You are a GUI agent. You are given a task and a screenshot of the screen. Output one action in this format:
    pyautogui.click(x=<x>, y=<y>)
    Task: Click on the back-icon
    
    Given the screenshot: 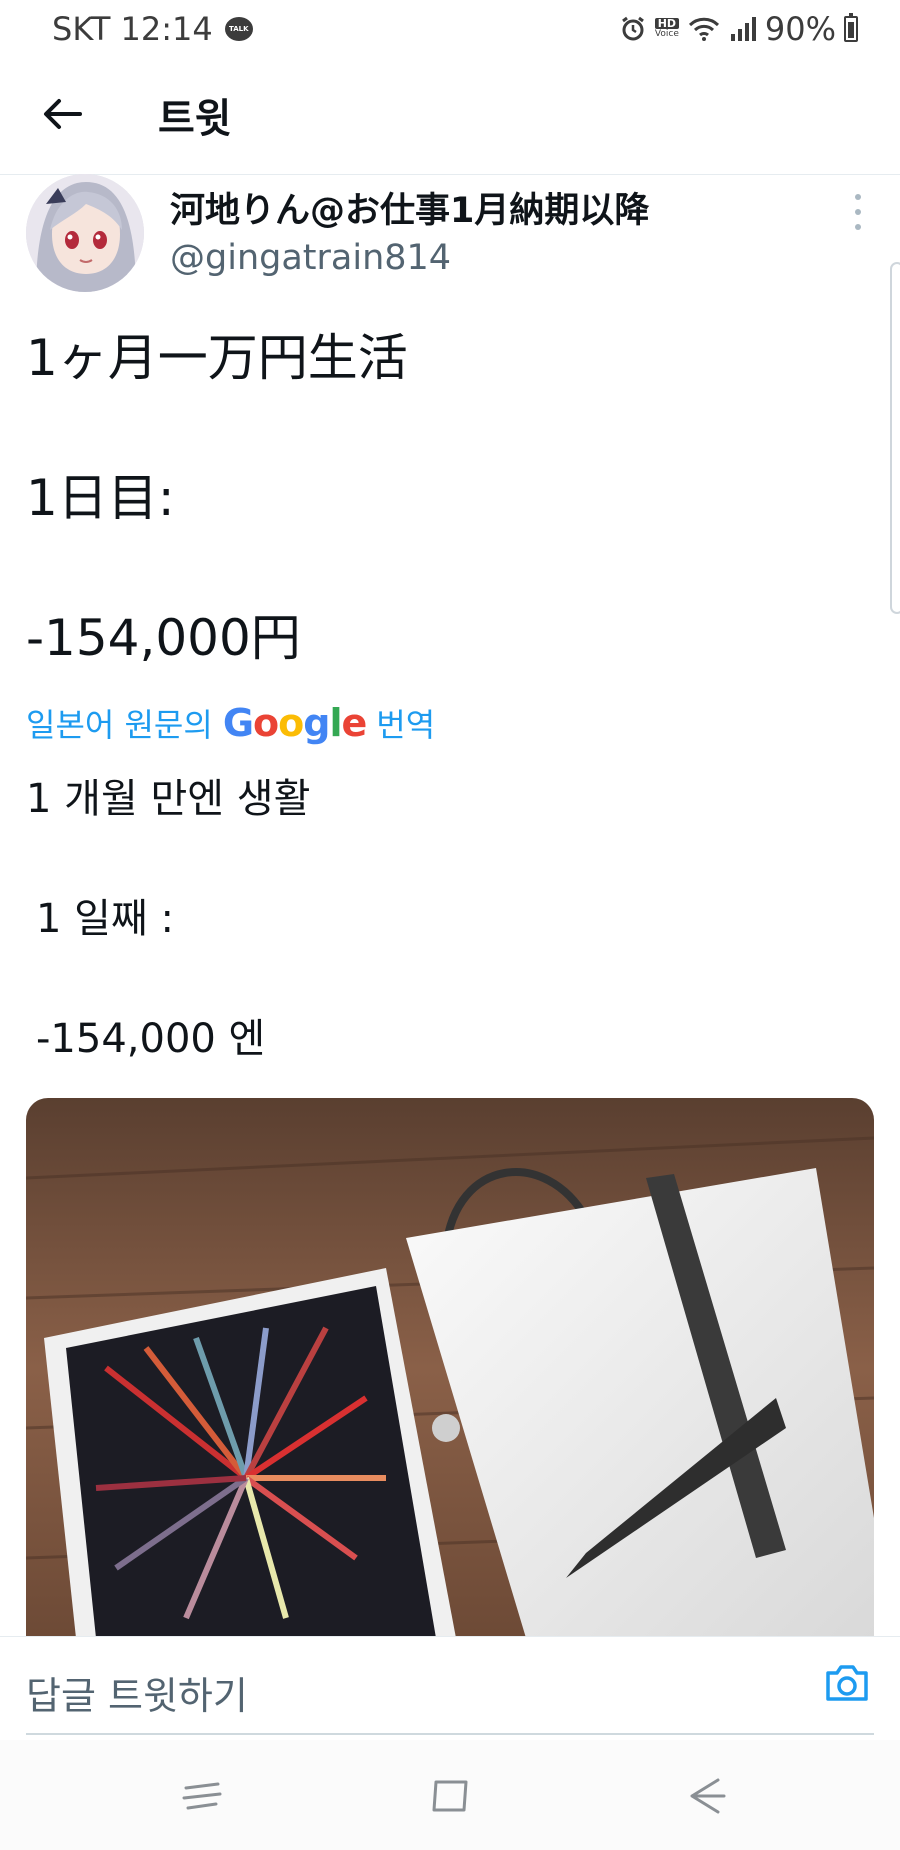 What is the action you would take?
    pyautogui.click(x=708, y=1796)
    